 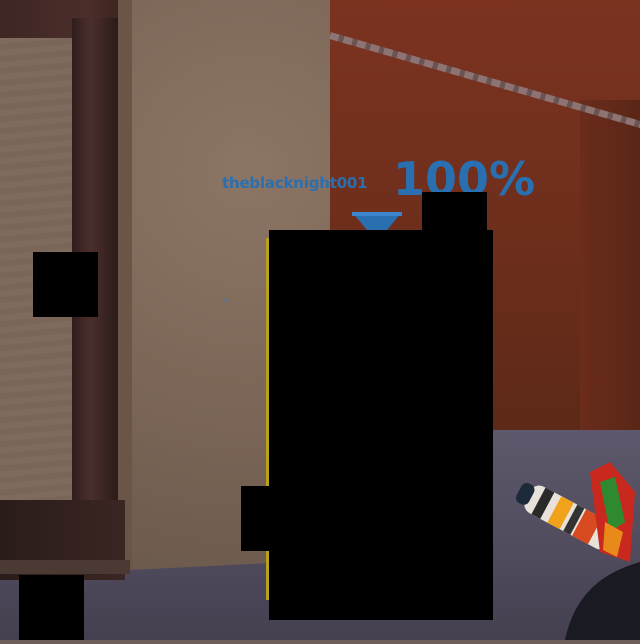 I want to click on held-weapon-icon, so click(x=572, y=553).